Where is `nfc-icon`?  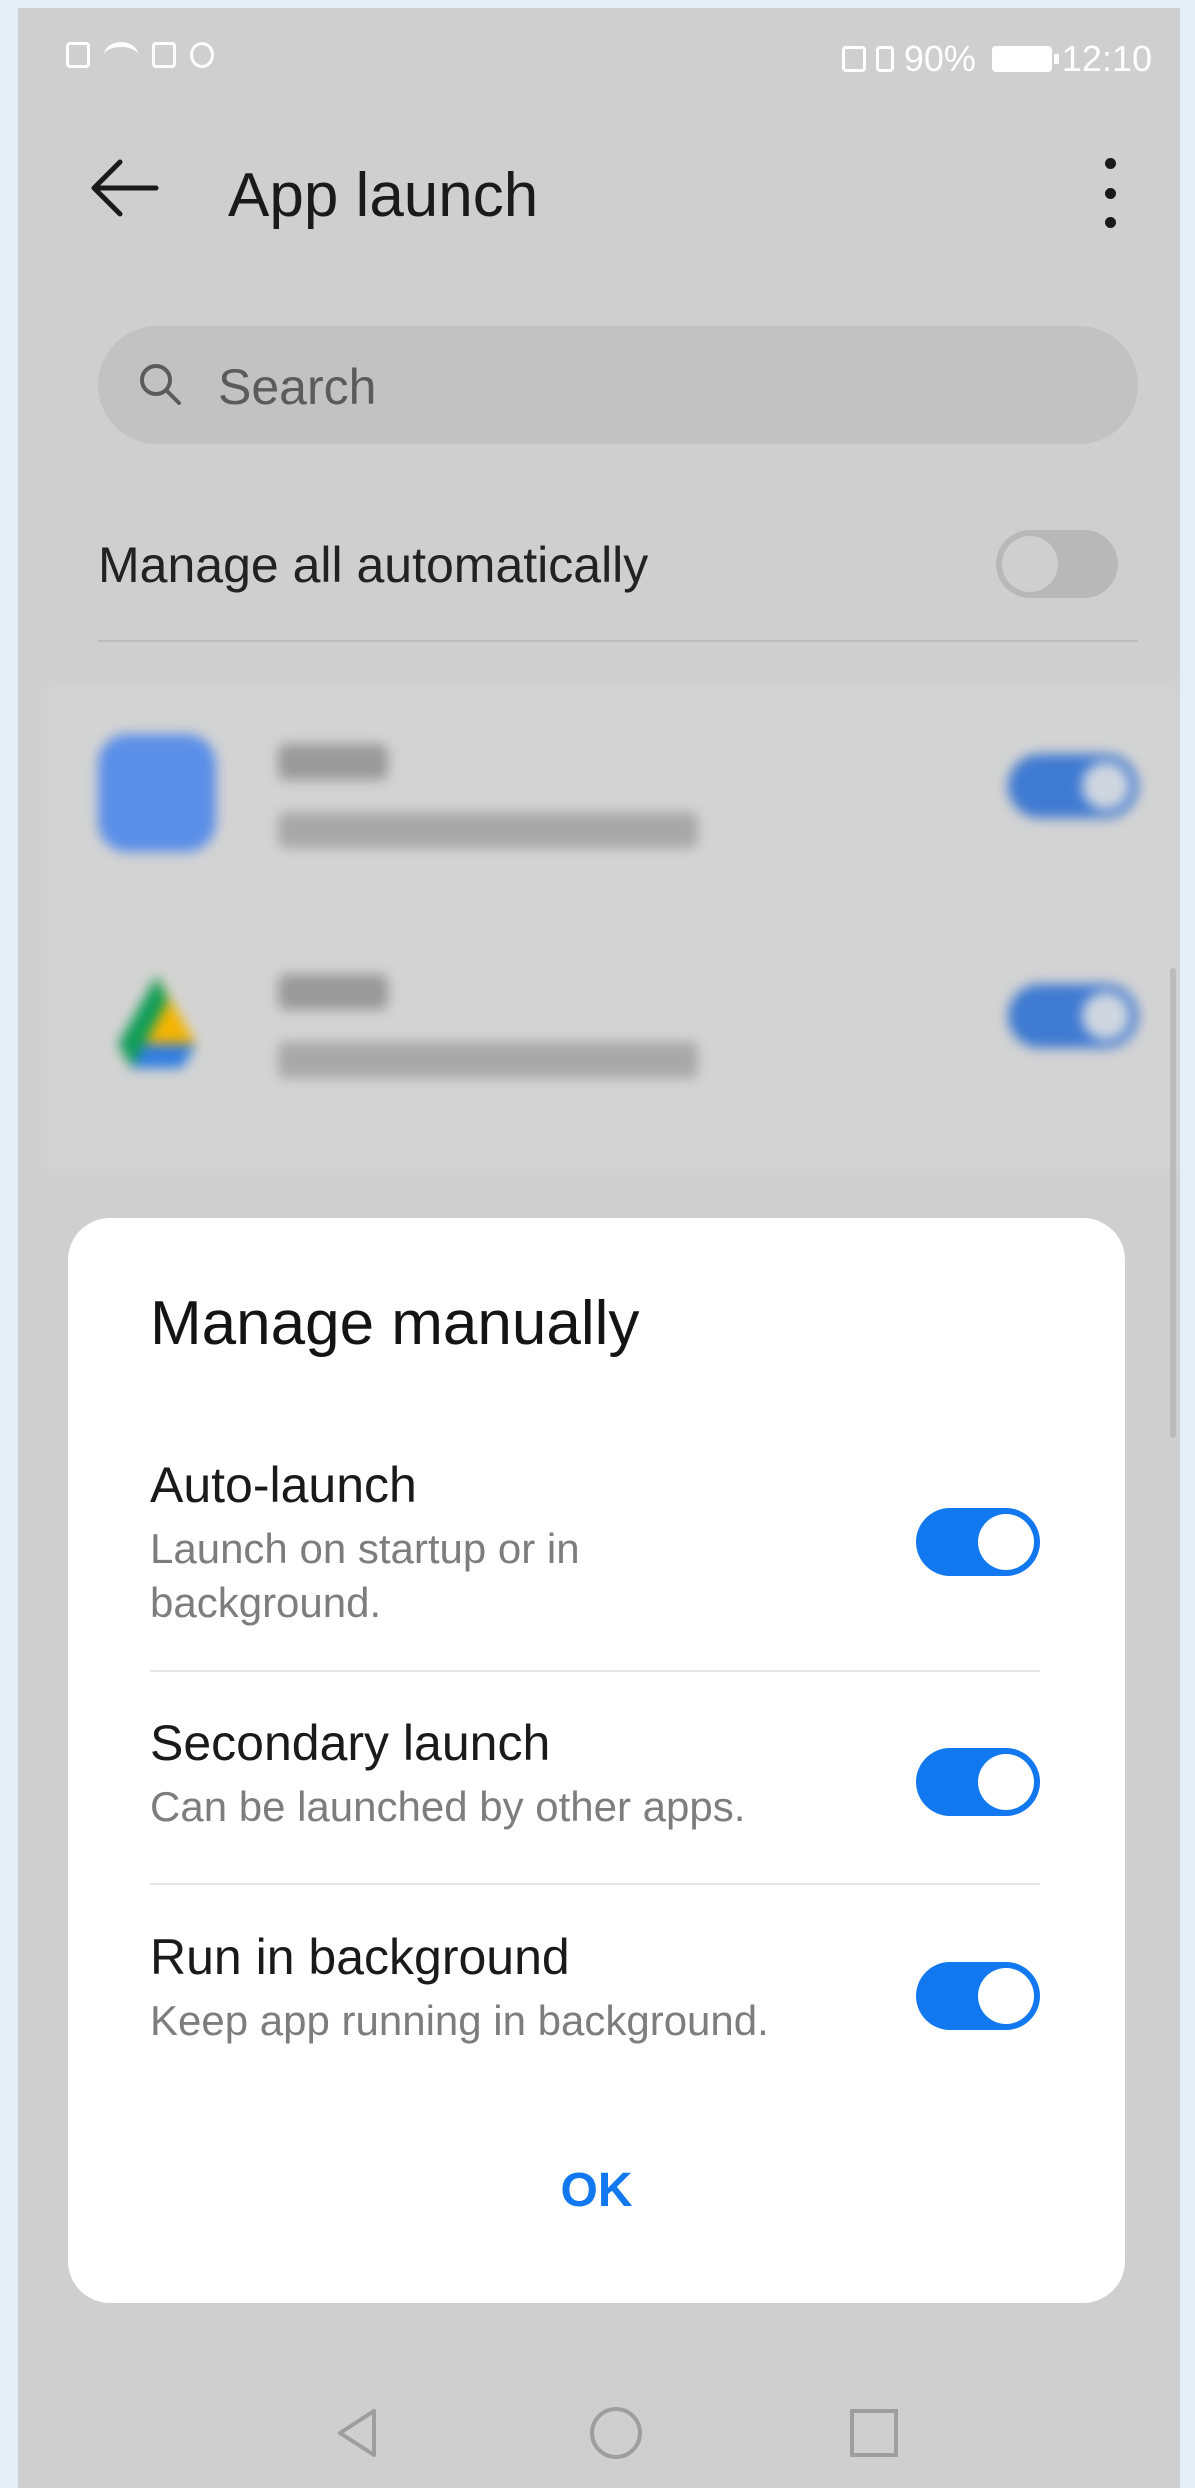 nfc-icon is located at coordinates (853, 59).